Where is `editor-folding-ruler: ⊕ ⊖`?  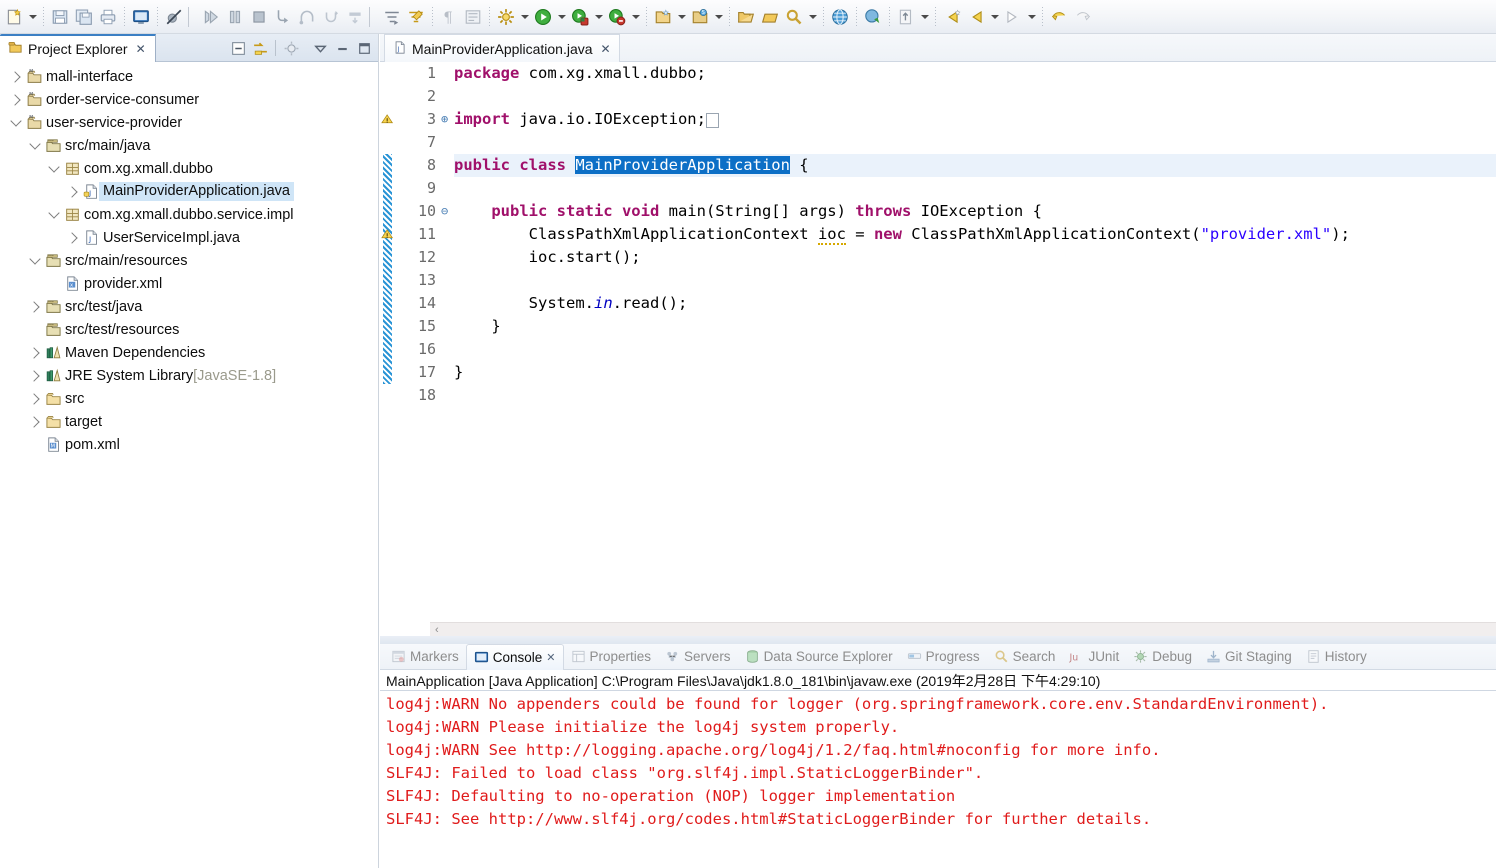
editor-folding-ruler: ⊕ ⊖ is located at coordinates (447, 342).